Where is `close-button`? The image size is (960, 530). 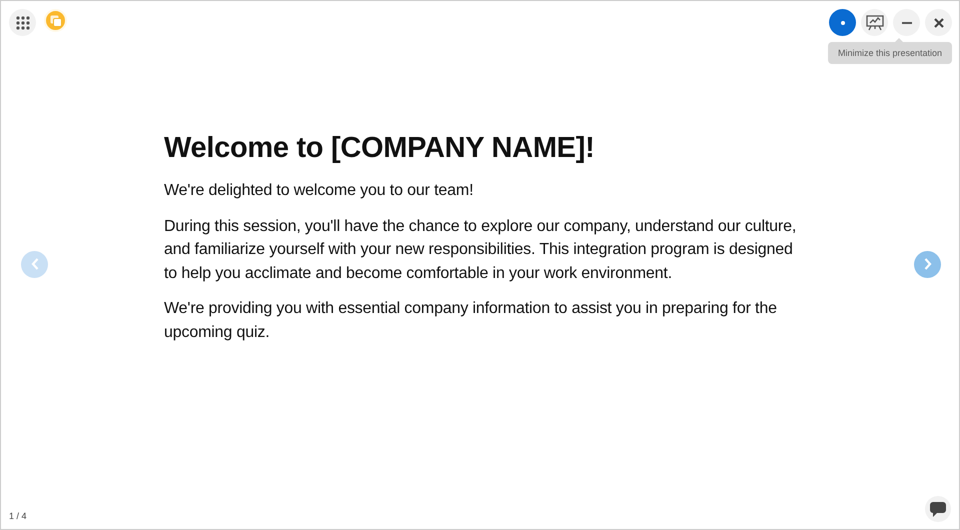
close-button is located at coordinates (938, 22).